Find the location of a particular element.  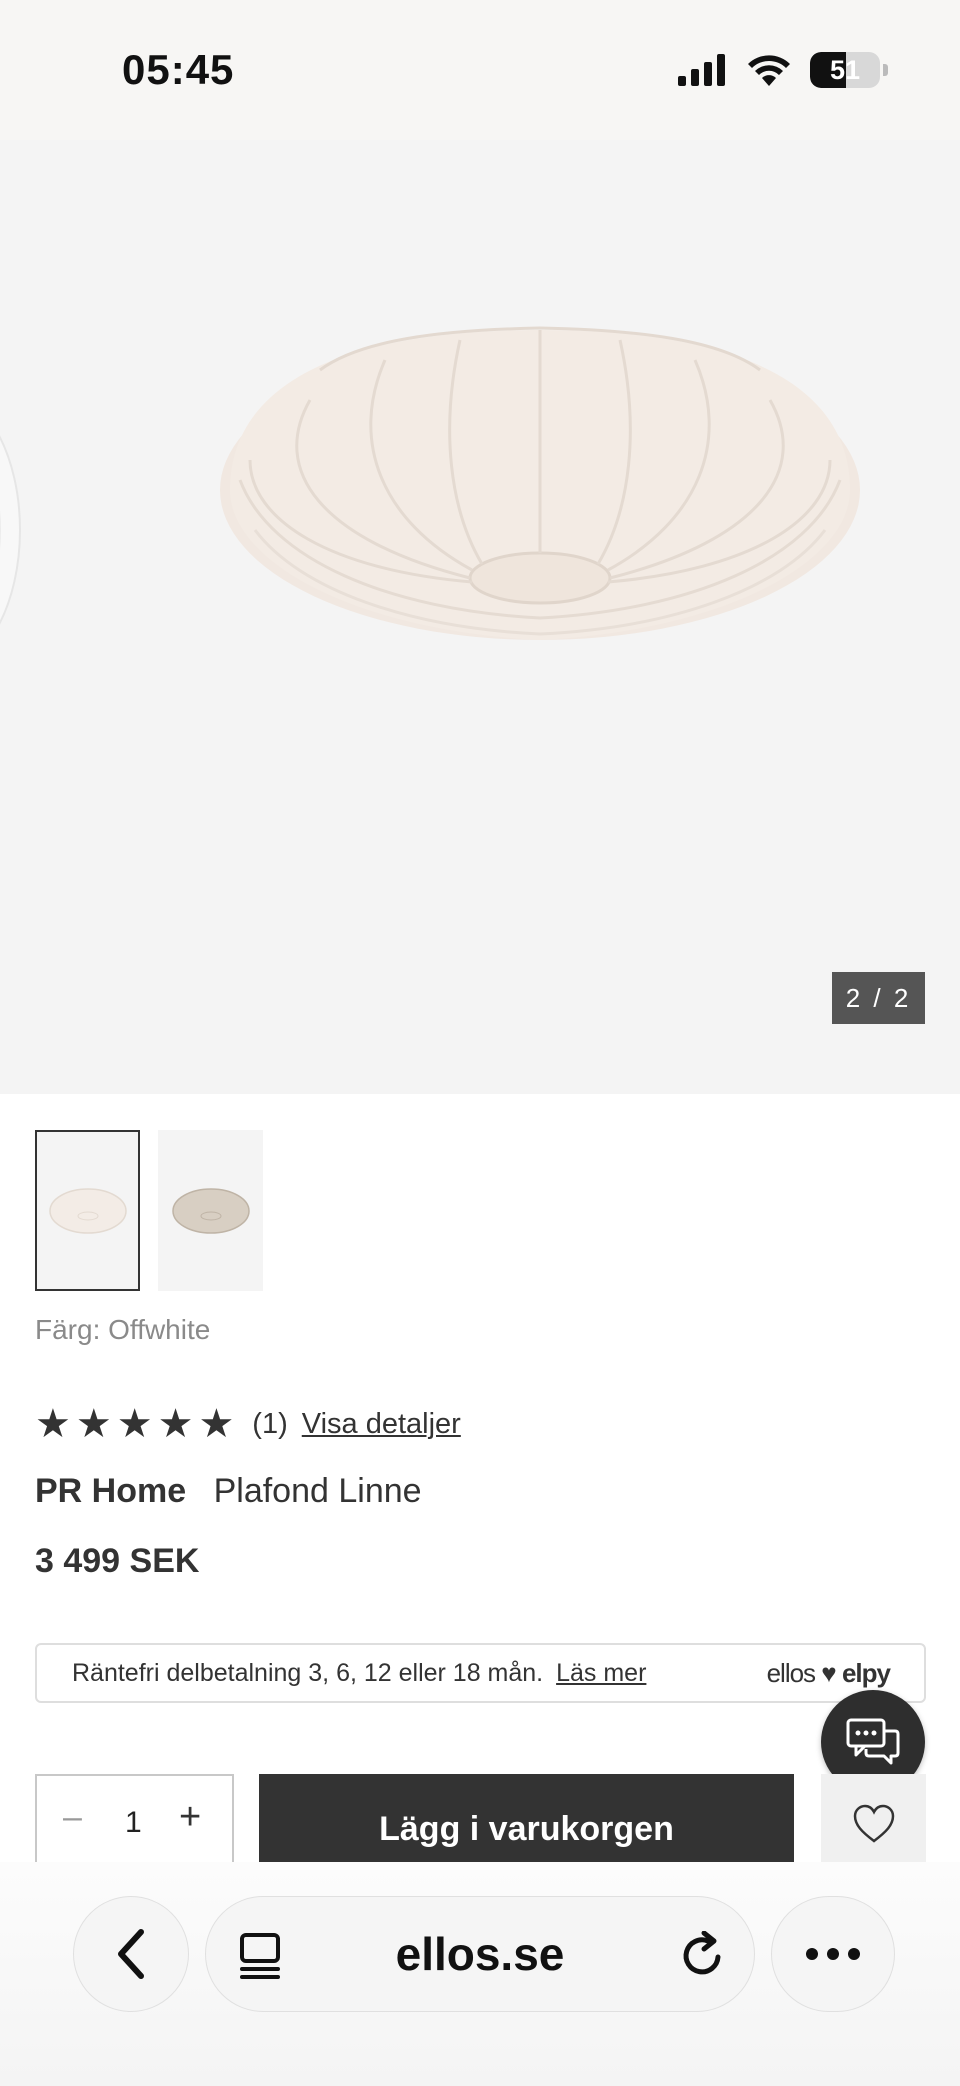

heart-small-icon: ♥ is located at coordinates (828, 1673).